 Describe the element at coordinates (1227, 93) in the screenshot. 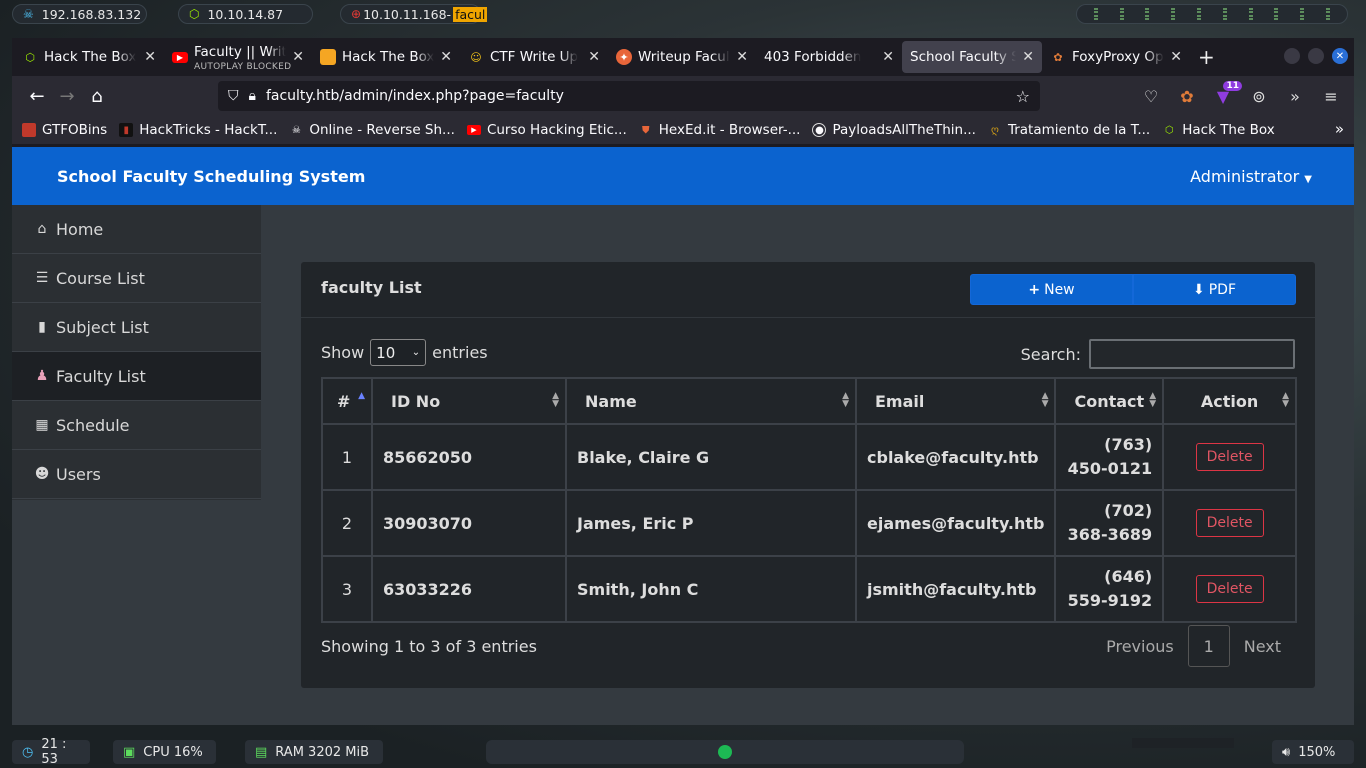

I see `extension-icon: ▼ 11` at that location.